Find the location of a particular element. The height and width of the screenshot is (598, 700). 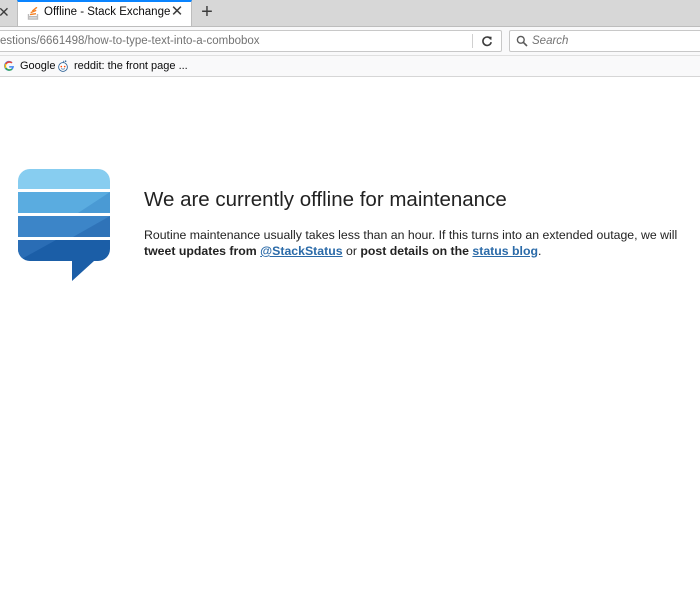

google-icon is located at coordinates (9, 65).